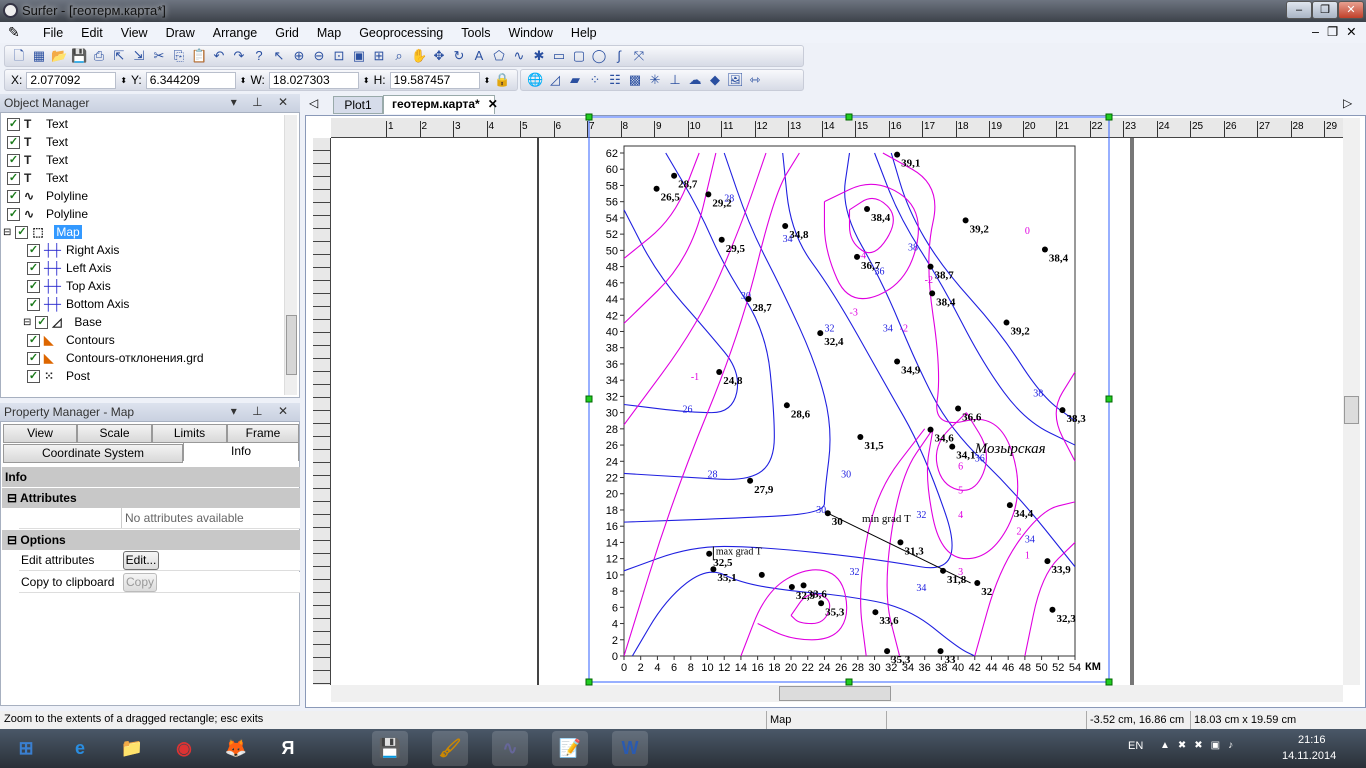 The width and height of the screenshot is (1366, 768). What do you see at coordinates (612, 511) in the screenshot?
I see `y-tick-label: 18` at bounding box center [612, 511].